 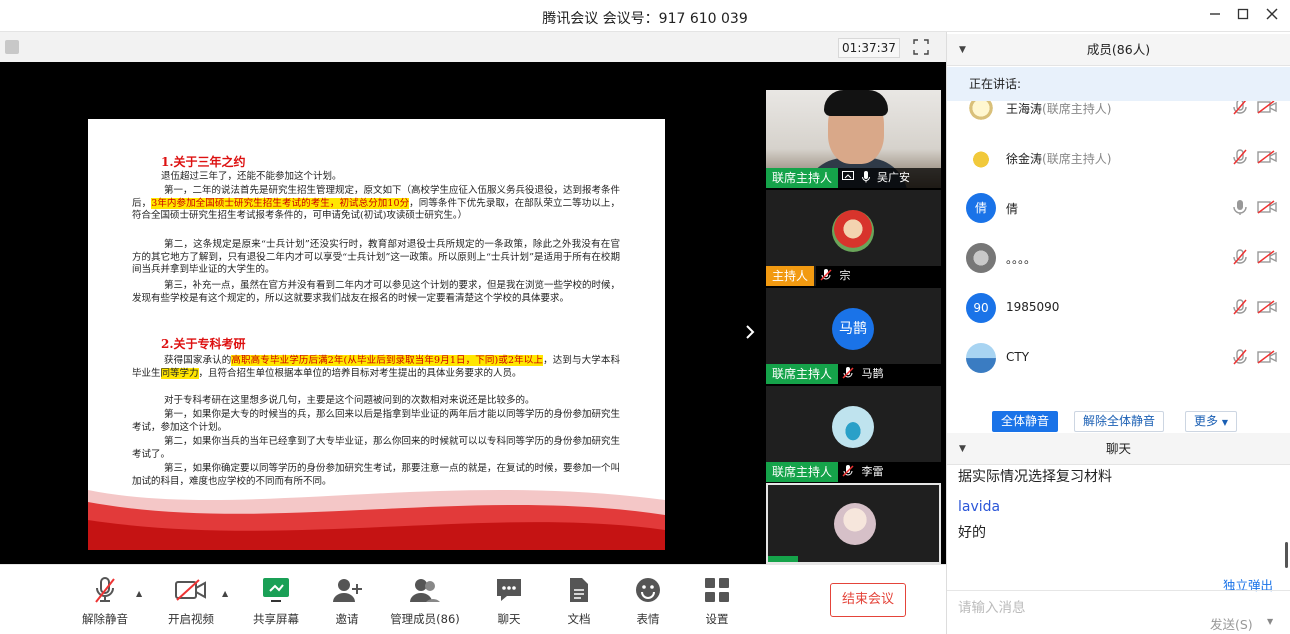 I want to click on fullscreen-icon, so click(x=921, y=47).